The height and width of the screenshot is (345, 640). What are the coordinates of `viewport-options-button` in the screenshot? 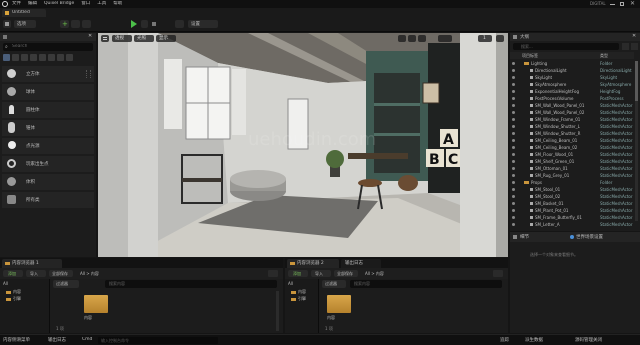 It's located at (105, 38).